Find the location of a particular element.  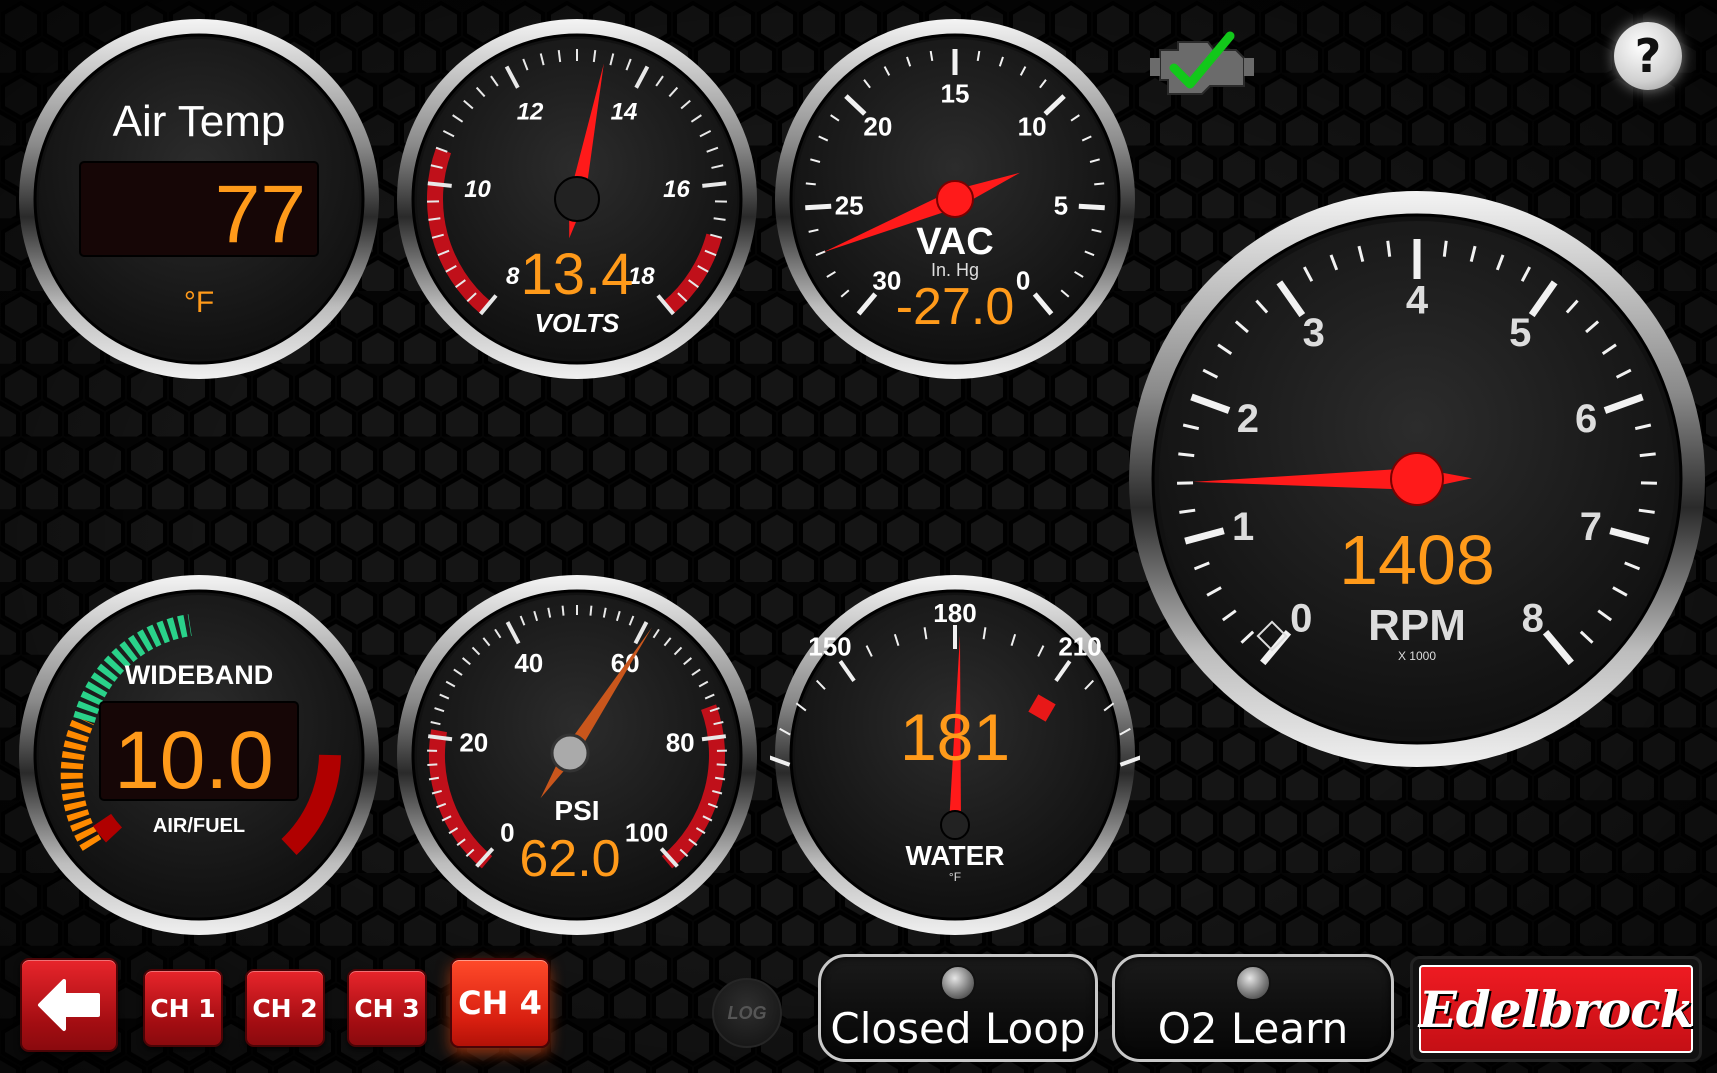

closed-loop-toggle: Closed Loop is located at coordinates (958, 1008).